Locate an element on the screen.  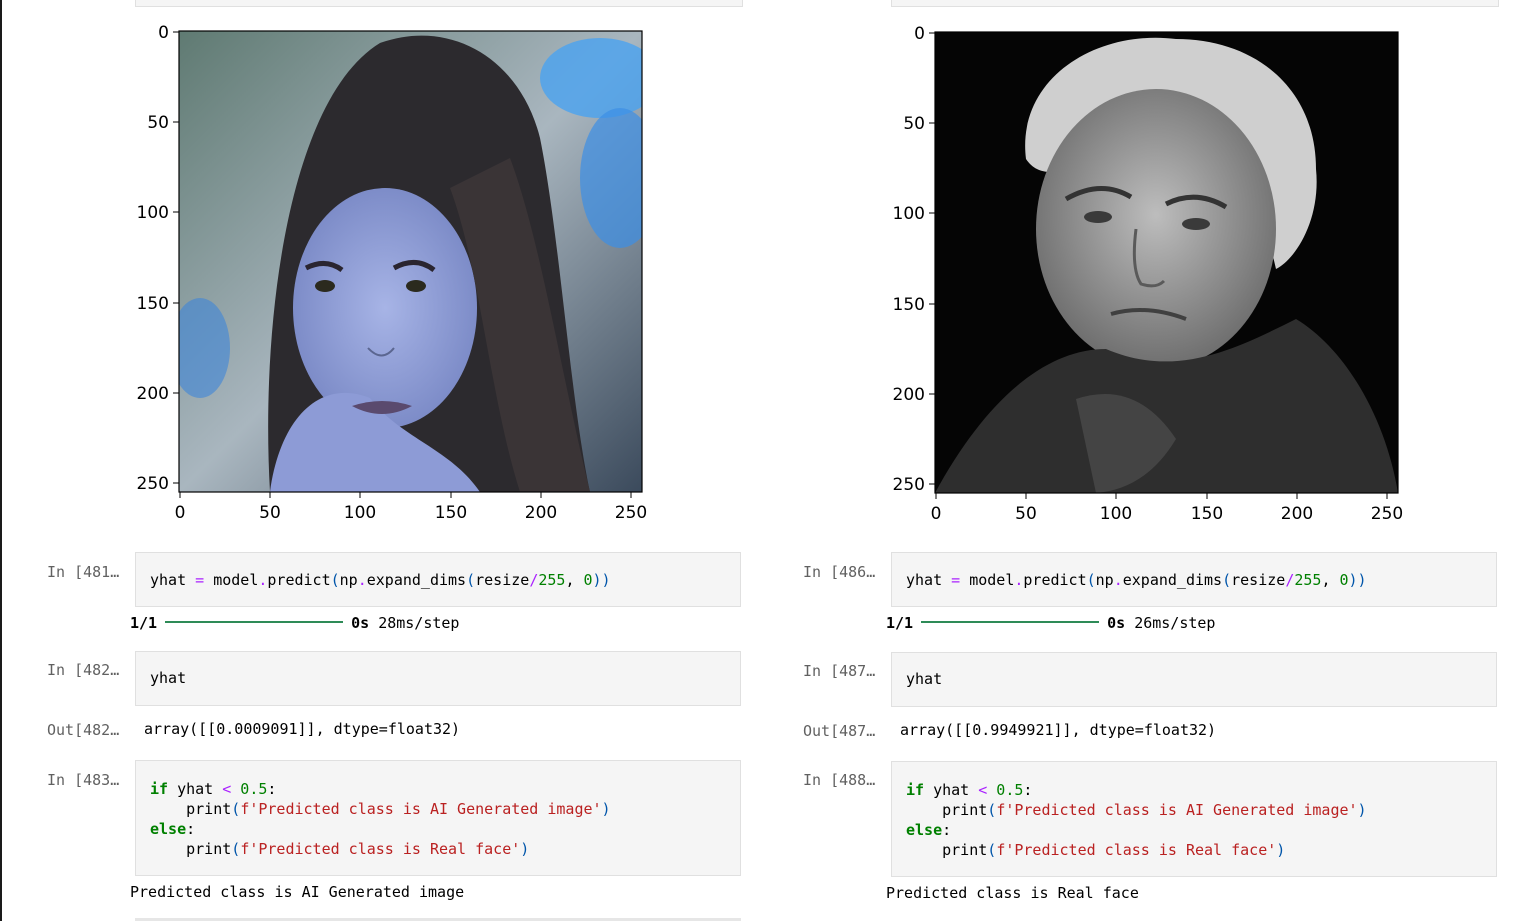
code-line: print(f'Predicted class is Real face') is located at coordinates (1095, 850).